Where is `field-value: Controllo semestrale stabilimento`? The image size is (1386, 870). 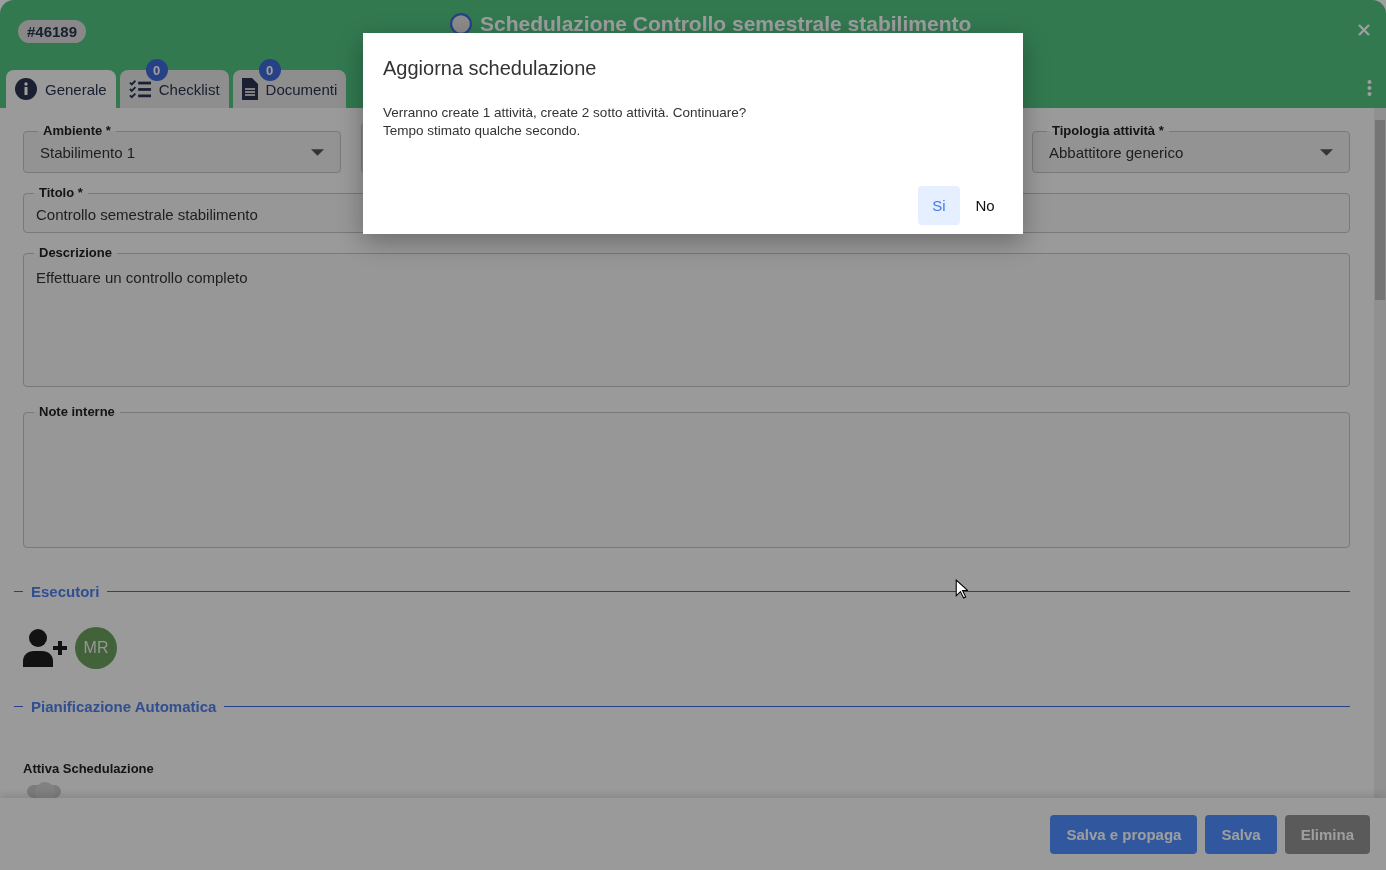
field-value: Controllo semestrale stabilimento is located at coordinates (147, 214).